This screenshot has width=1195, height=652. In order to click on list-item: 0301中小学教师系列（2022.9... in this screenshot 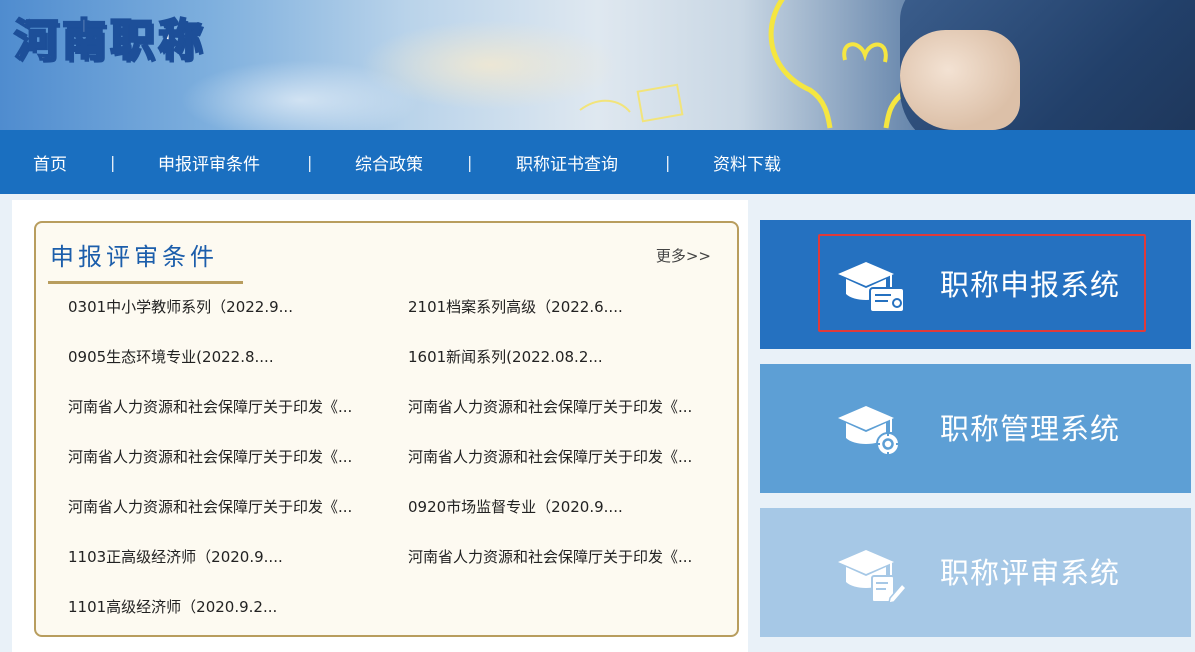, I will do `click(180, 306)`.